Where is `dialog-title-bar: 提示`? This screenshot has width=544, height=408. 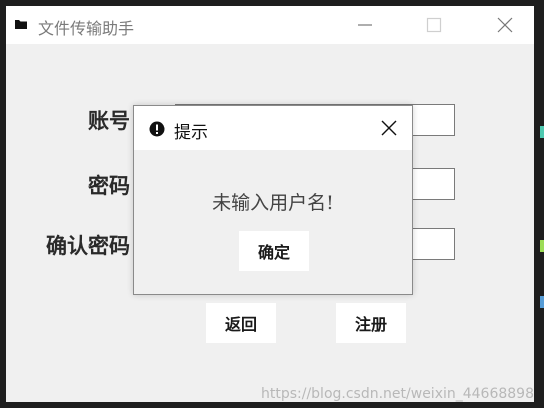 dialog-title-bar: 提示 is located at coordinates (273, 128).